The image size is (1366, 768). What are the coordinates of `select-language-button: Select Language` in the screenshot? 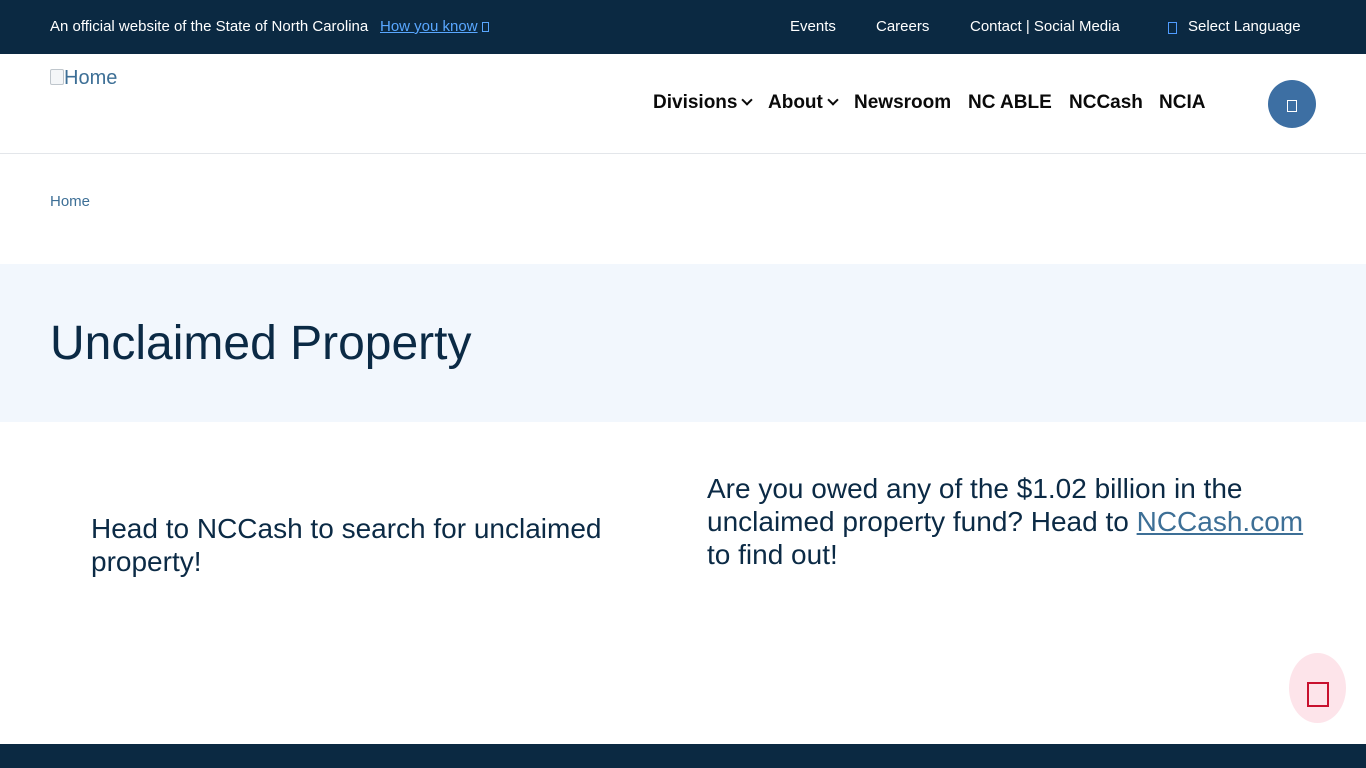 It's located at (1244, 26).